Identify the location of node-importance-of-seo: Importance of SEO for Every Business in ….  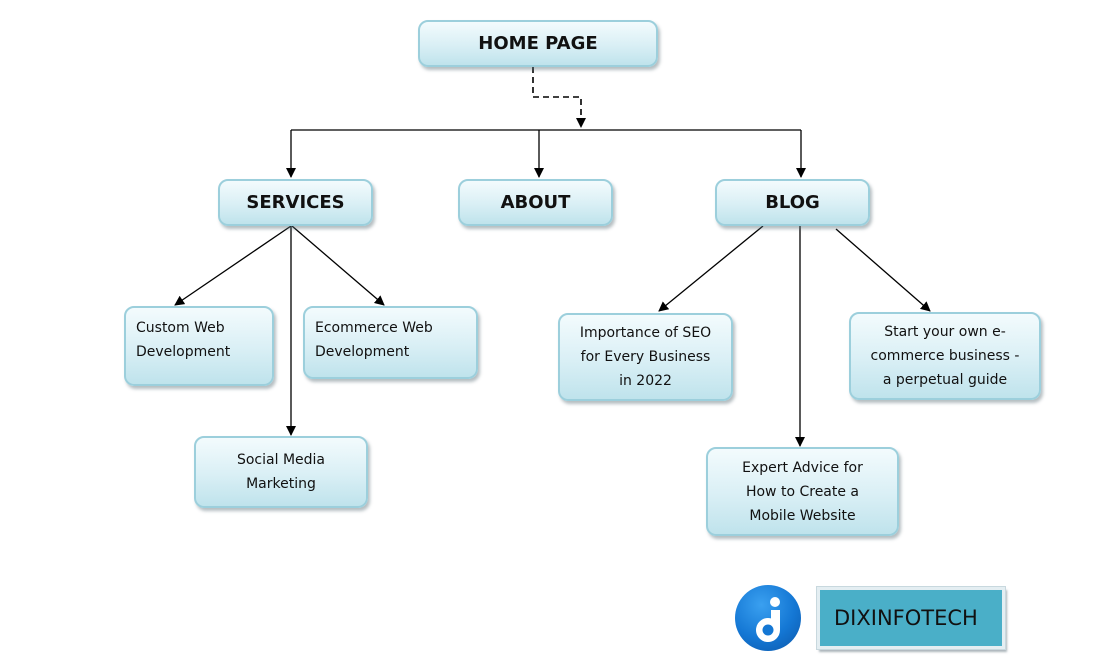
(645, 357).